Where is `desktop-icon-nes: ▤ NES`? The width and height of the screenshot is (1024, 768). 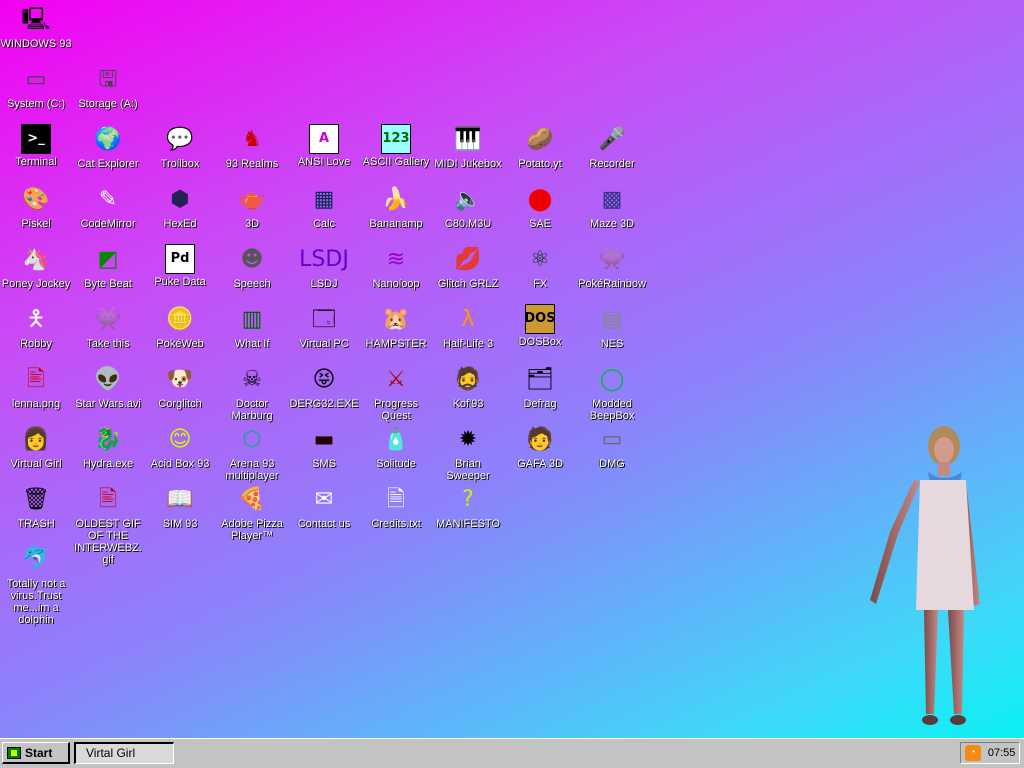 desktop-icon-nes: ▤ NES is located at coordinates (612, 327).